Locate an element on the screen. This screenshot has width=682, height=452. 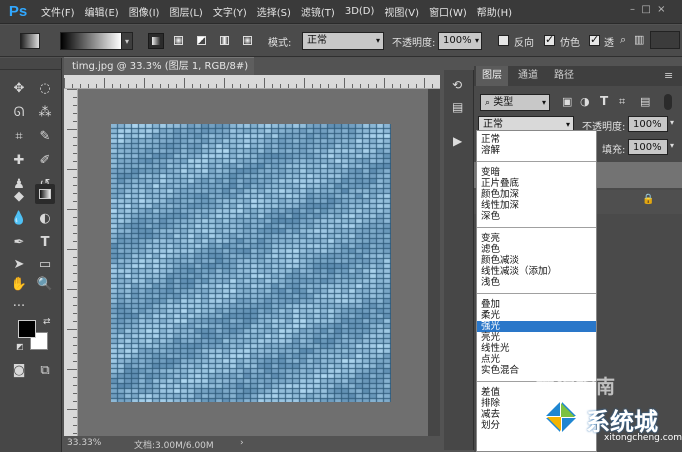
eraser-tool-icon: ◆ is located at coordinates (19, 196).